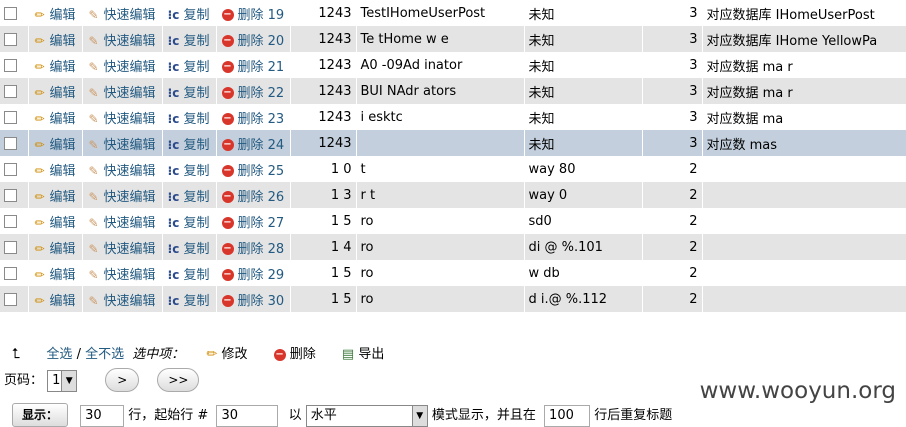 This screenshot has height=427, width=906. I want to click on delete-link: − 删除 20, so click(253, 39).